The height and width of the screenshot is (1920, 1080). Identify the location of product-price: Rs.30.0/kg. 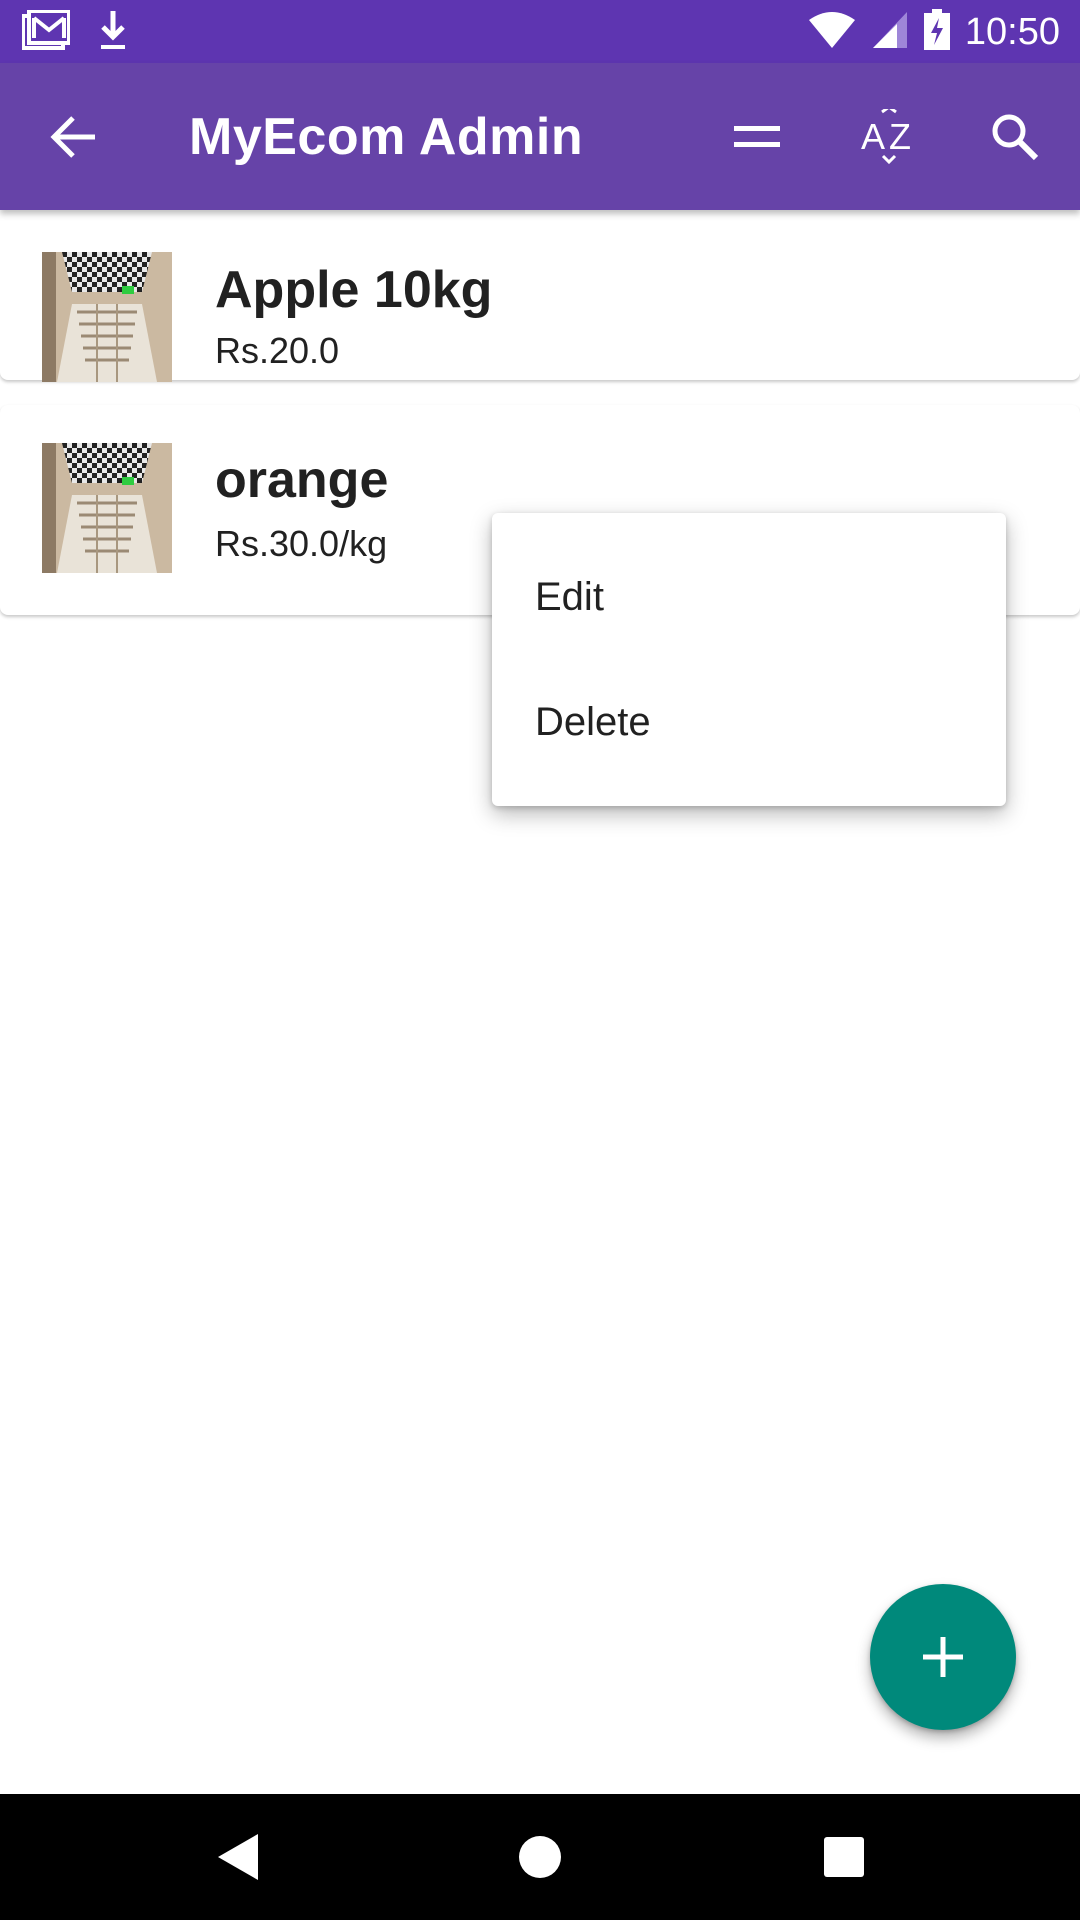
(301, 543).